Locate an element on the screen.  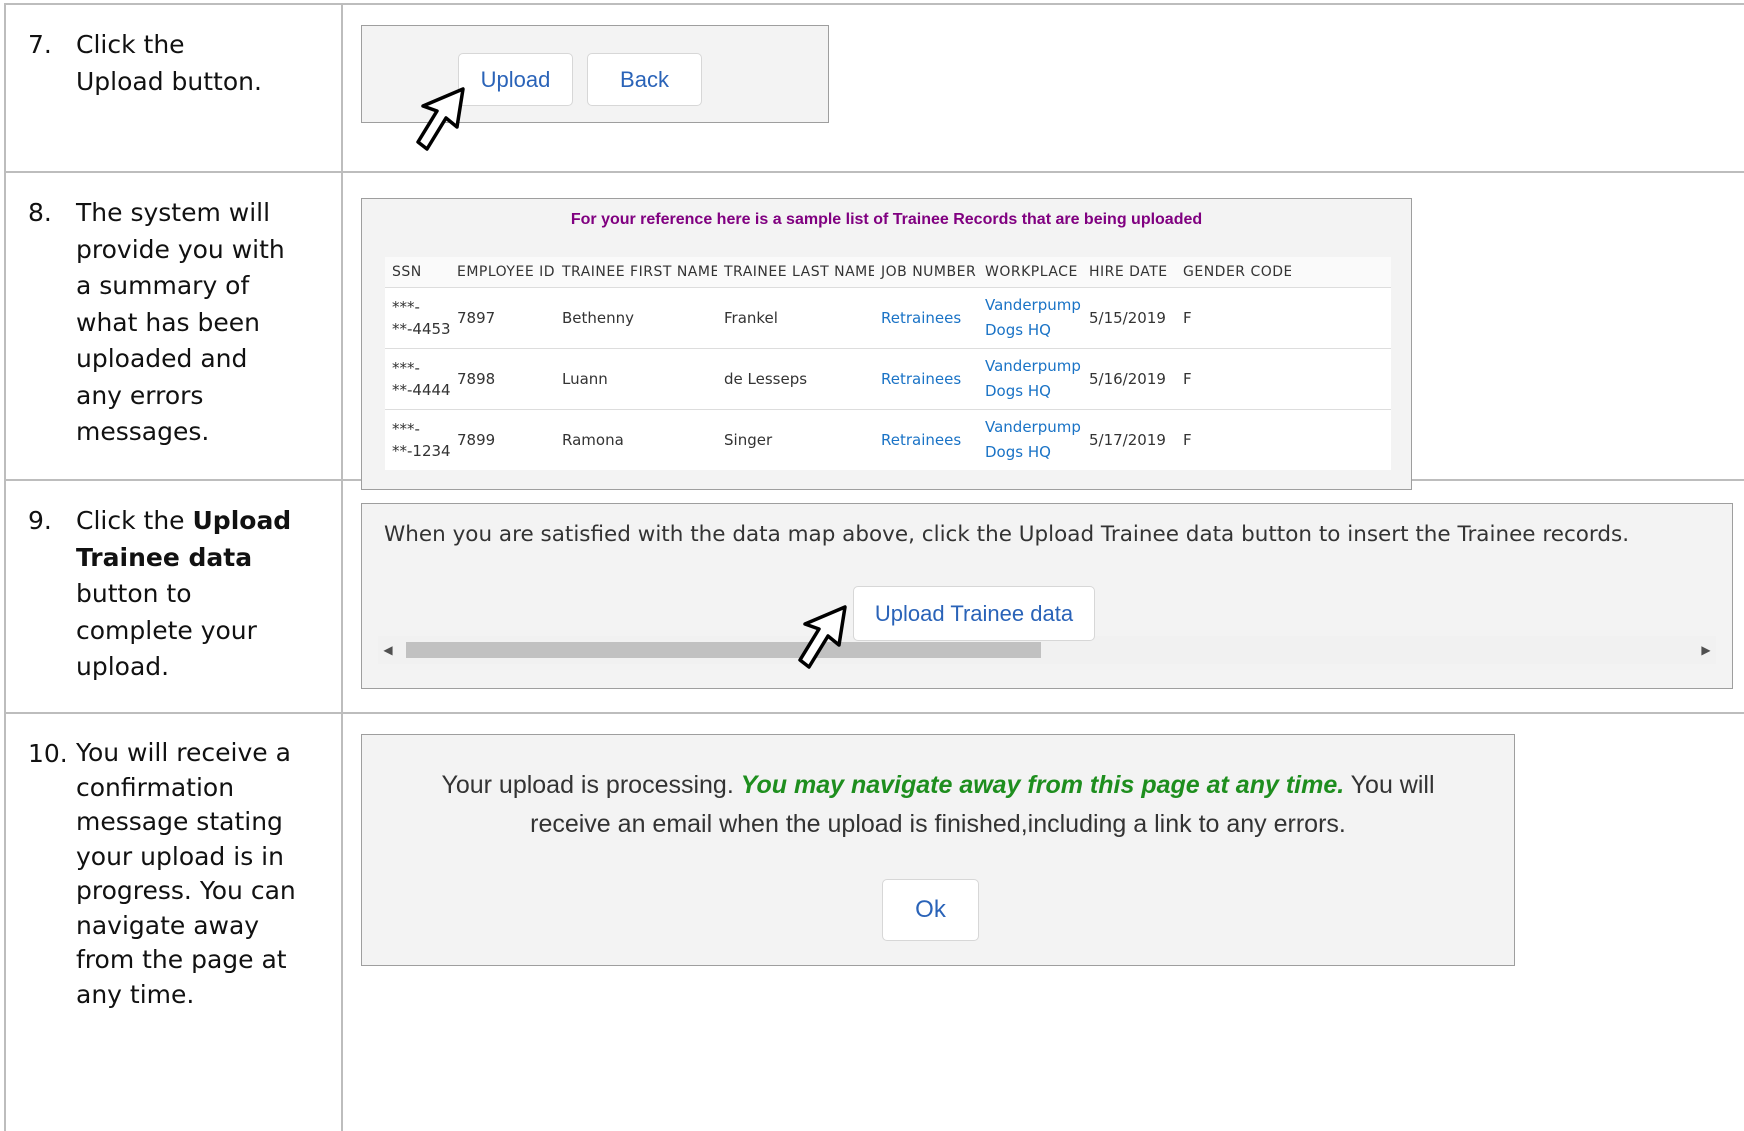
upload-trainee-data-button: Upload Trainee data is located at coordinates (974, 613).